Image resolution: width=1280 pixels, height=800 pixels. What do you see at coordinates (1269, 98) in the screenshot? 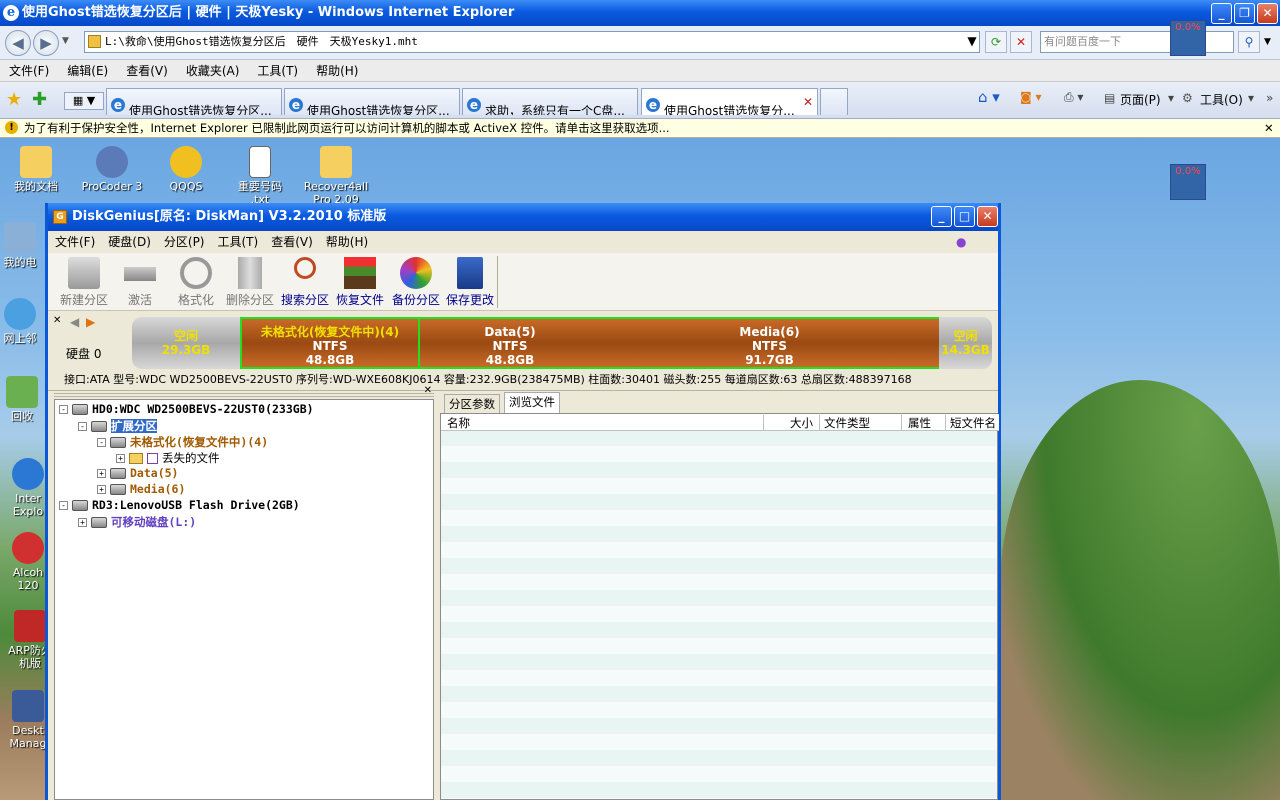
I see `toolbar-chevron-icon: »` at bounding box center [1269, 98].